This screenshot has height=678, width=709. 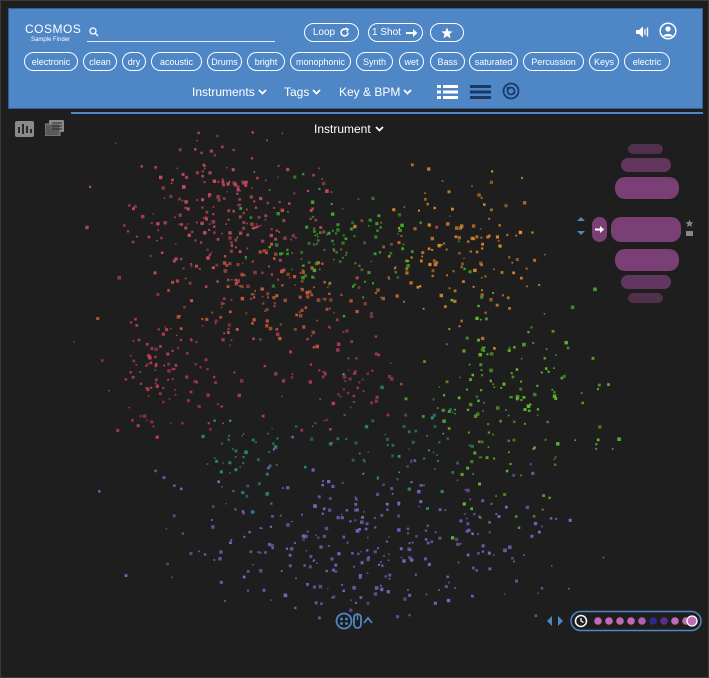 What do you see at coordinates (553, 61) in the screenshot?
I see `tag-percussion: Percussion` at bounding box center [553, 61].